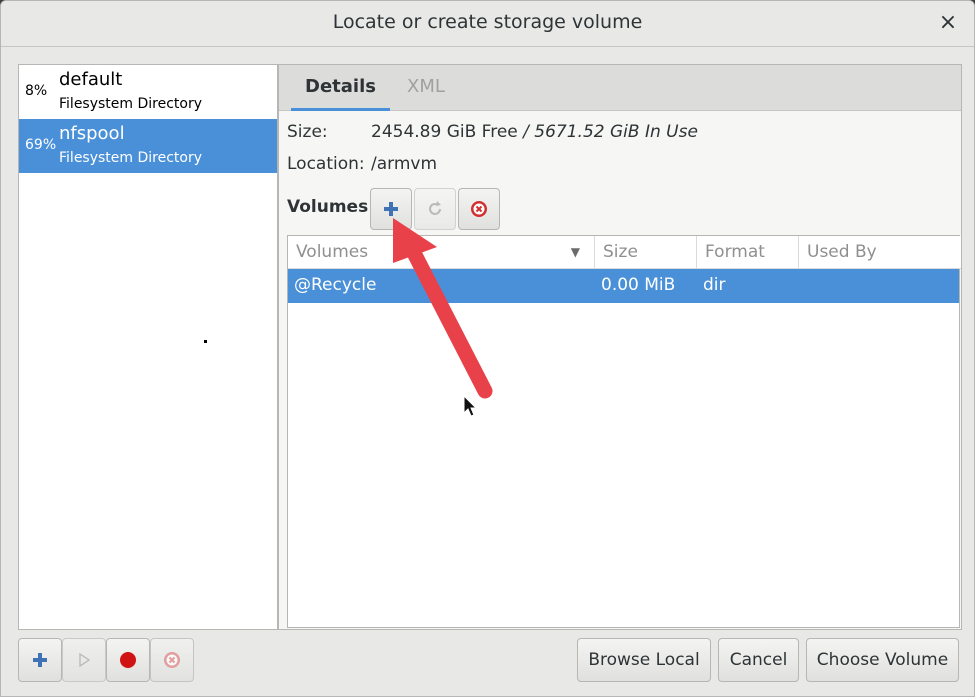 This screenshot has height=697, width=975. What do you see at coordinates (575, 252) in the screenshot?
I see `sort-descending-icon: ▼` at bounding box center [575, 252].